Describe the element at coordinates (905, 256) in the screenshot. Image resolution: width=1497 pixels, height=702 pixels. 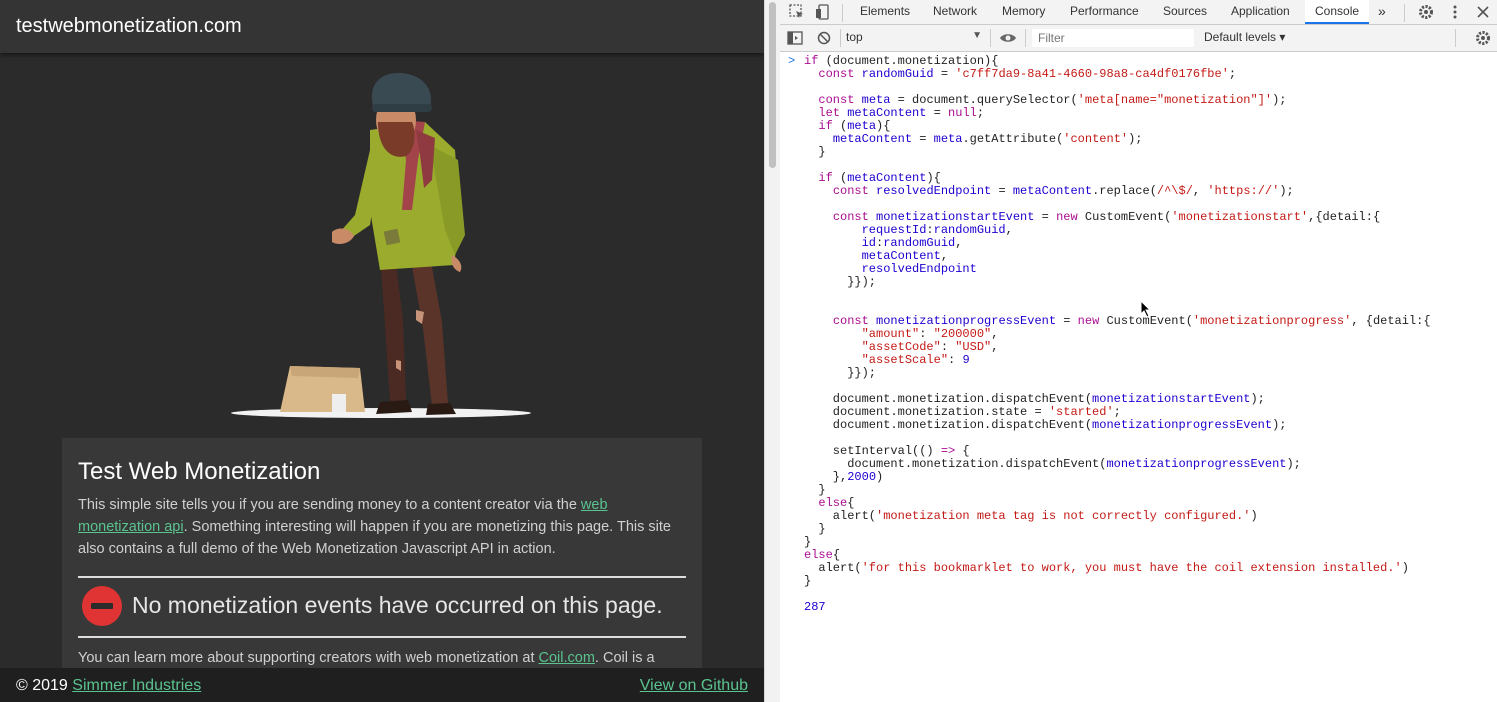
I see `console-code-line: metaContent,` at that location.